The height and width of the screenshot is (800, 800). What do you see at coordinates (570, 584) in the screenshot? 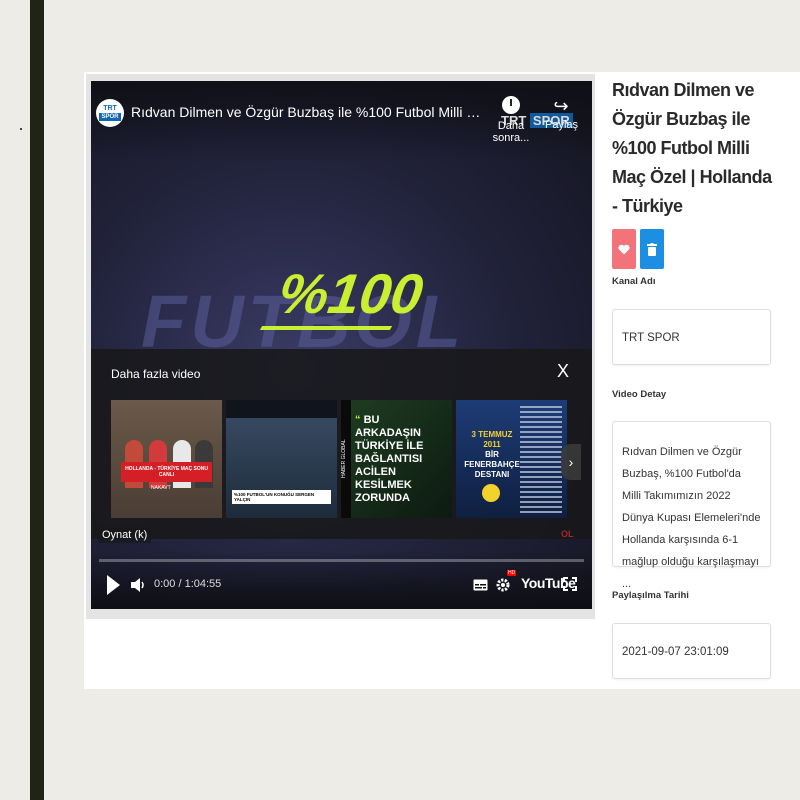
I see `fullscreen-icon` at bounding box center [570, 584].